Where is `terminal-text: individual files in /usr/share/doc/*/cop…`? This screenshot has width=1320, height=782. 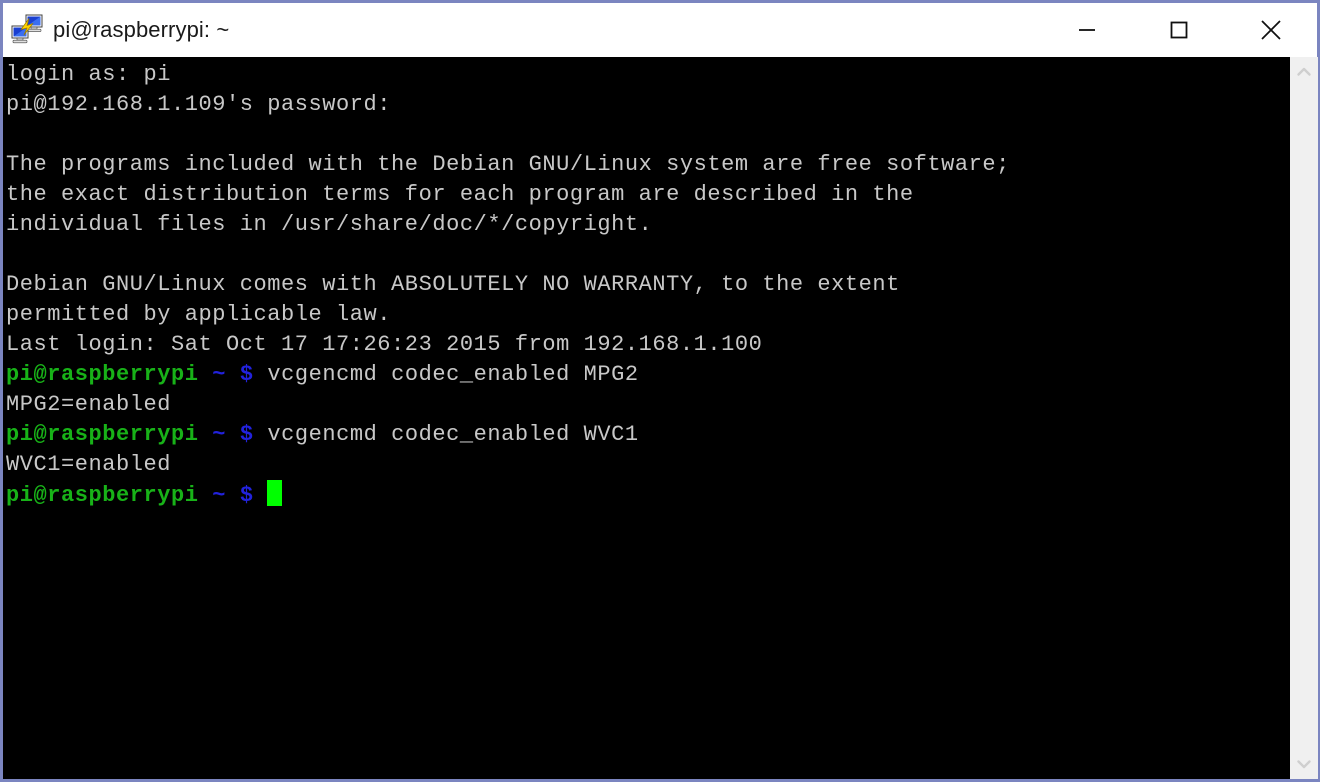 terminal-text: individual files in /usr/share/doc/*/cop… is located at coordinates (329, 224).